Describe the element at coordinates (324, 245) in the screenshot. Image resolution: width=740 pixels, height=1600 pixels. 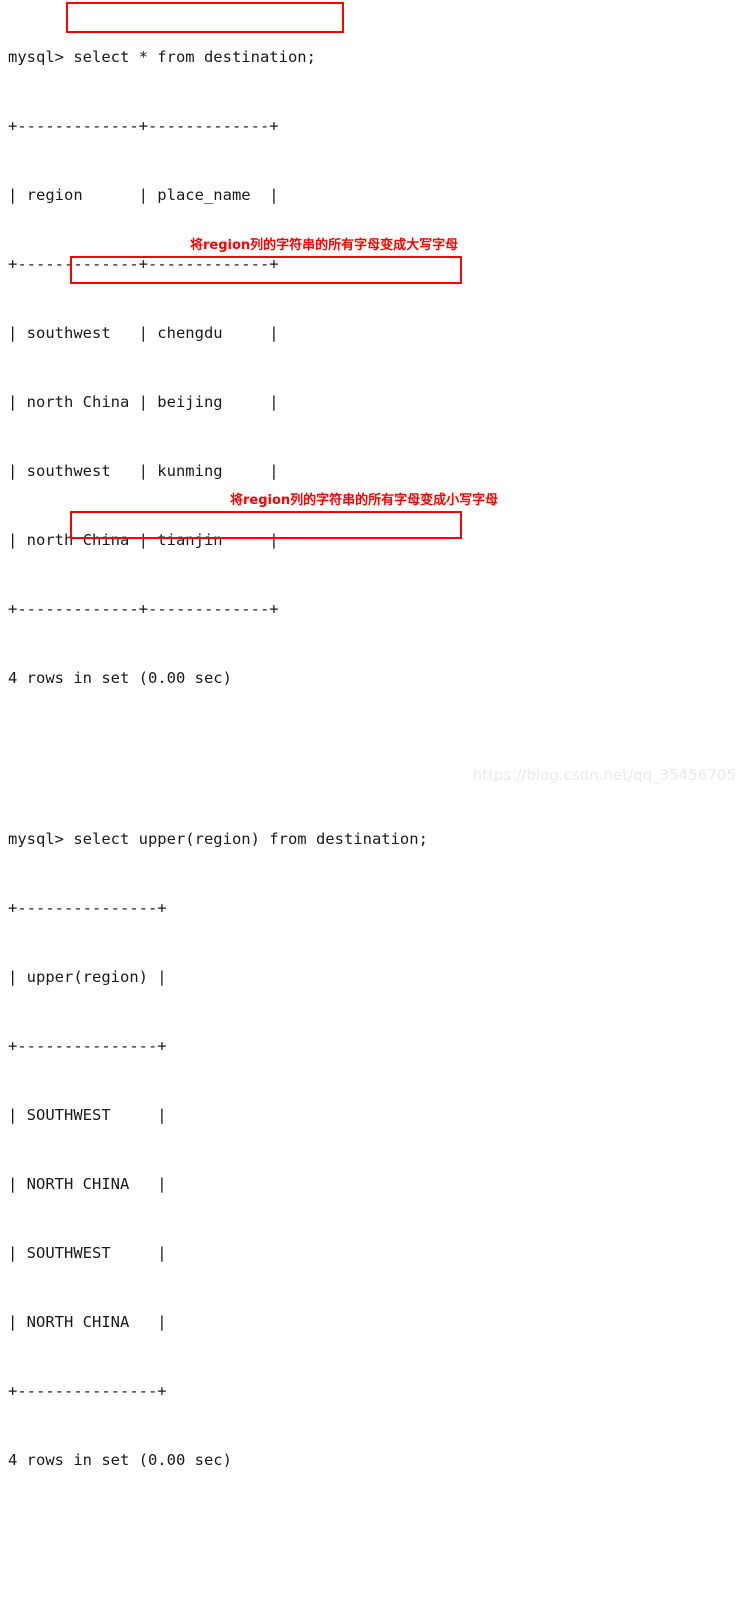
I see `annotation-upper-note: 将region列的字符串的所有字母变成大写字母` at that location.